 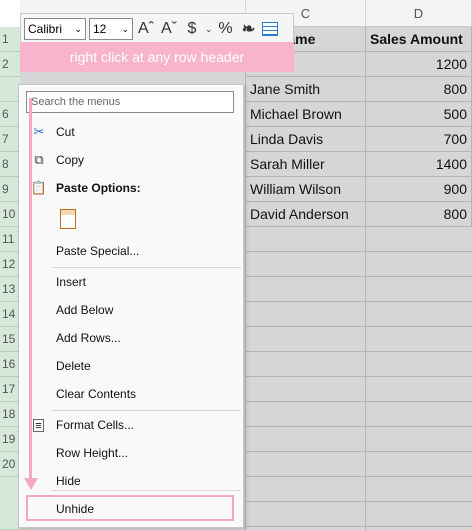 I want to click on instruction-banner: right click at any row header, so click(x=157, y=57).